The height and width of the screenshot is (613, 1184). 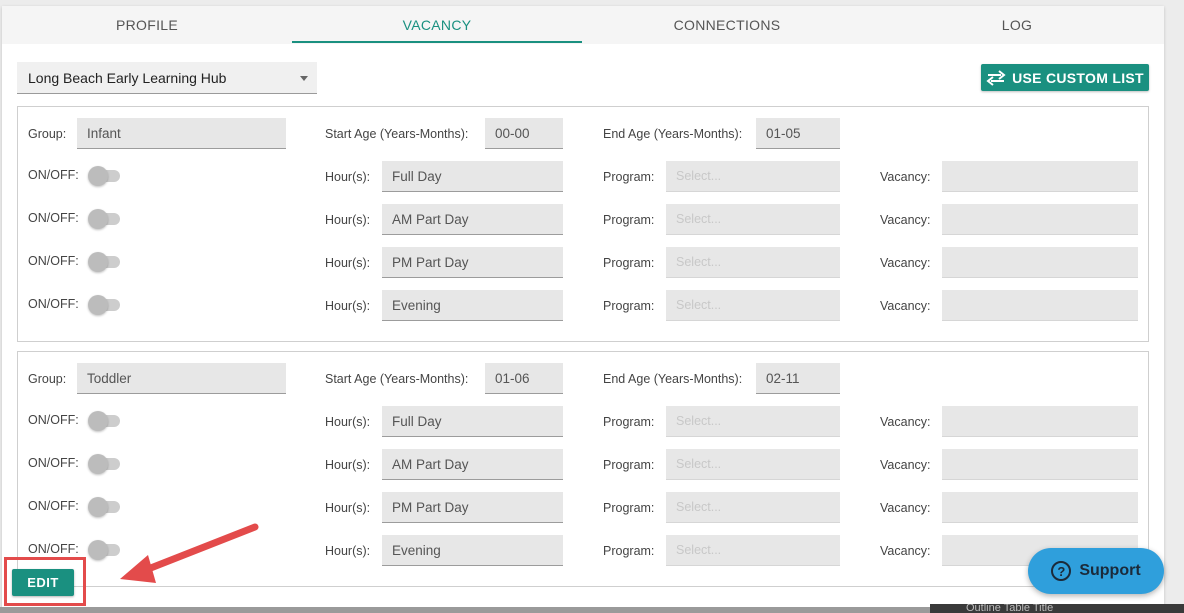 What do you see at coordinates (147, 25) in the screenshot?
I see `tab-profile: PROFILE` at bounding box center [147, 25].